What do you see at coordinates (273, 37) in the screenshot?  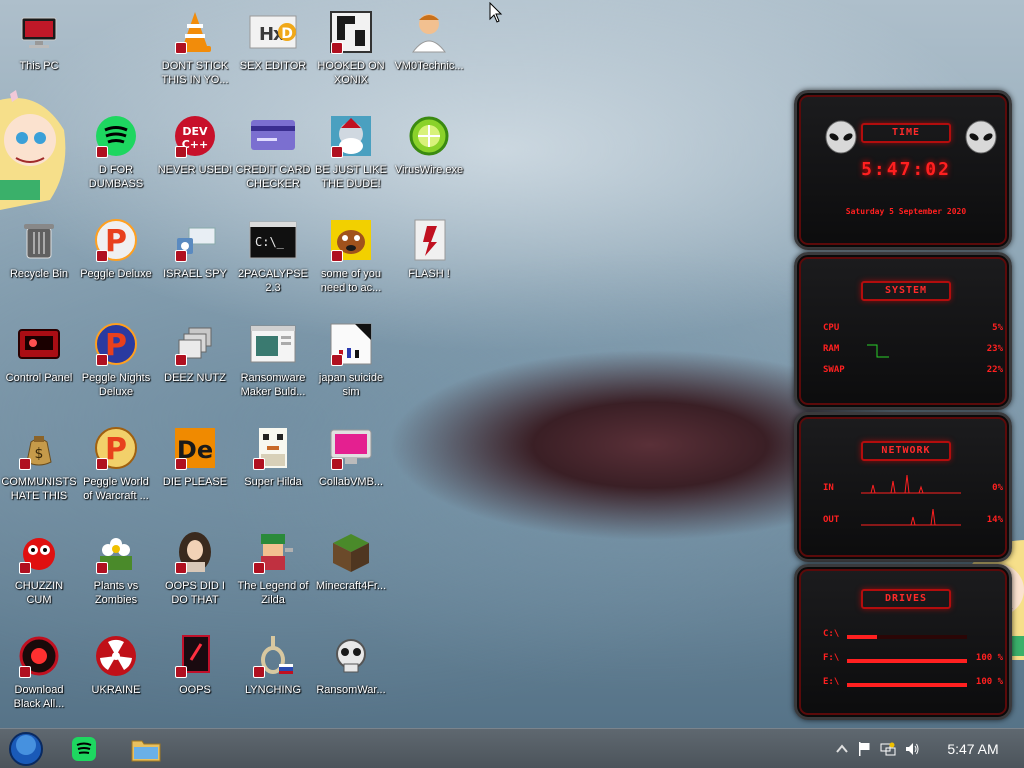 I see `desktop-icon-sex-editor: HxD SEX EDITOR` at bounding box center [273, 37].